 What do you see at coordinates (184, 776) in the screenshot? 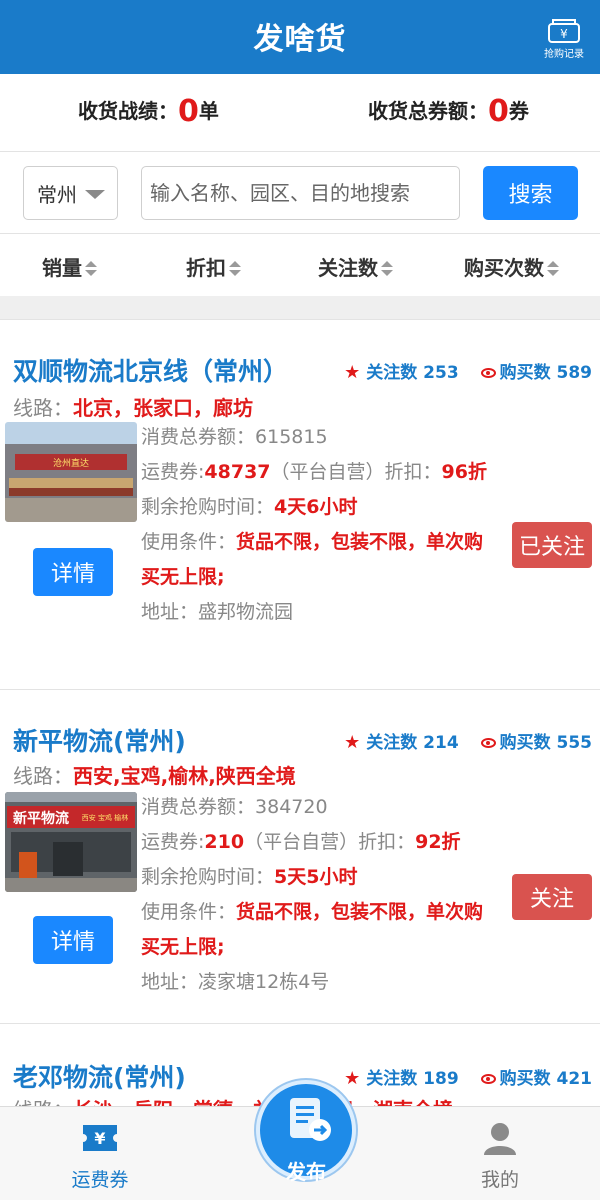
I see `route-value: 西安,宝鸡,榆林,陕西全境` at bounding box center [184, 776].